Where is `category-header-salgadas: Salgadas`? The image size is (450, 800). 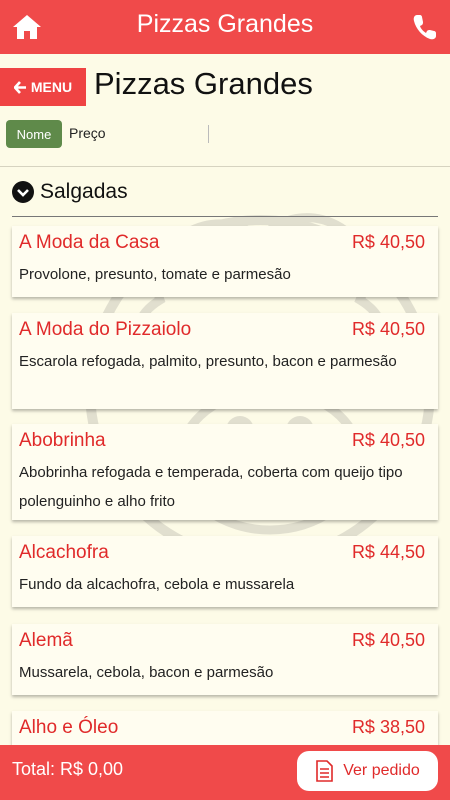
category-header-salgadas: Salgadas is located at coordinates (70, 192).